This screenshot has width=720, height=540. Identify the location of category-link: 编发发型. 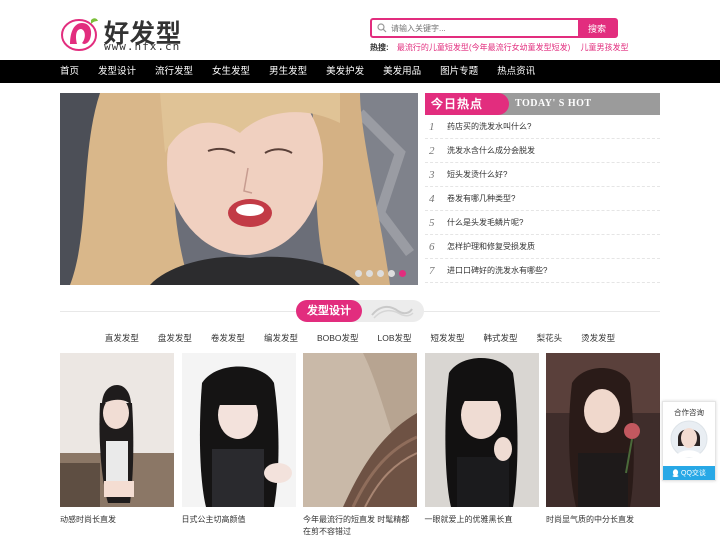
(281, 338).